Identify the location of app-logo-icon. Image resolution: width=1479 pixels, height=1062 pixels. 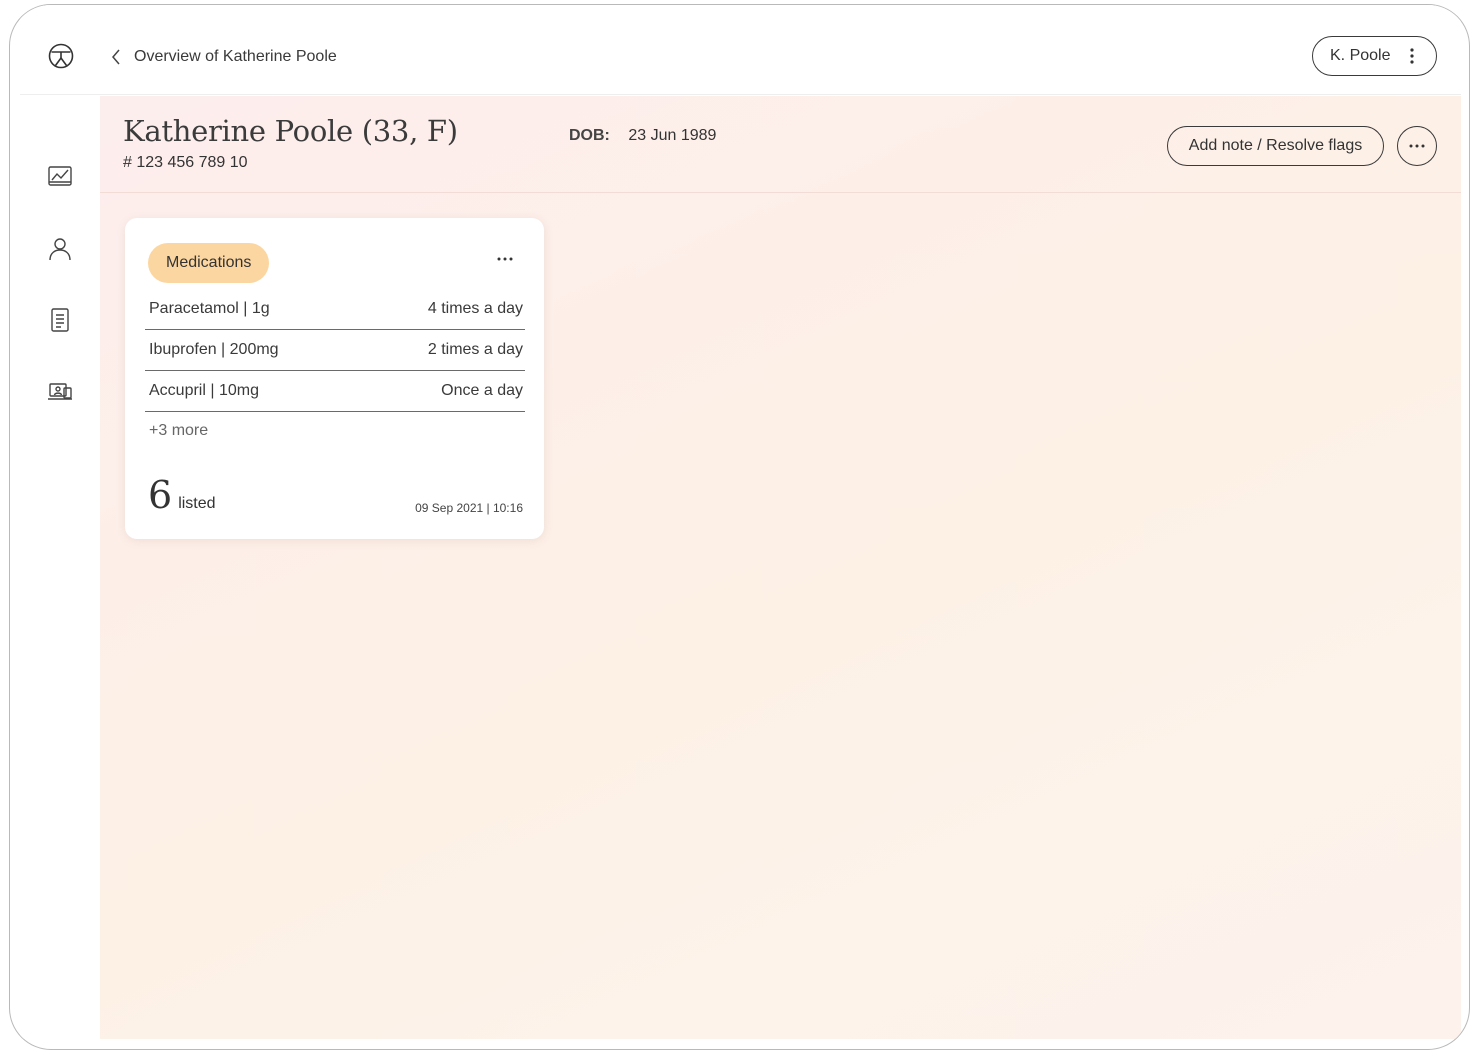
(61, 56).